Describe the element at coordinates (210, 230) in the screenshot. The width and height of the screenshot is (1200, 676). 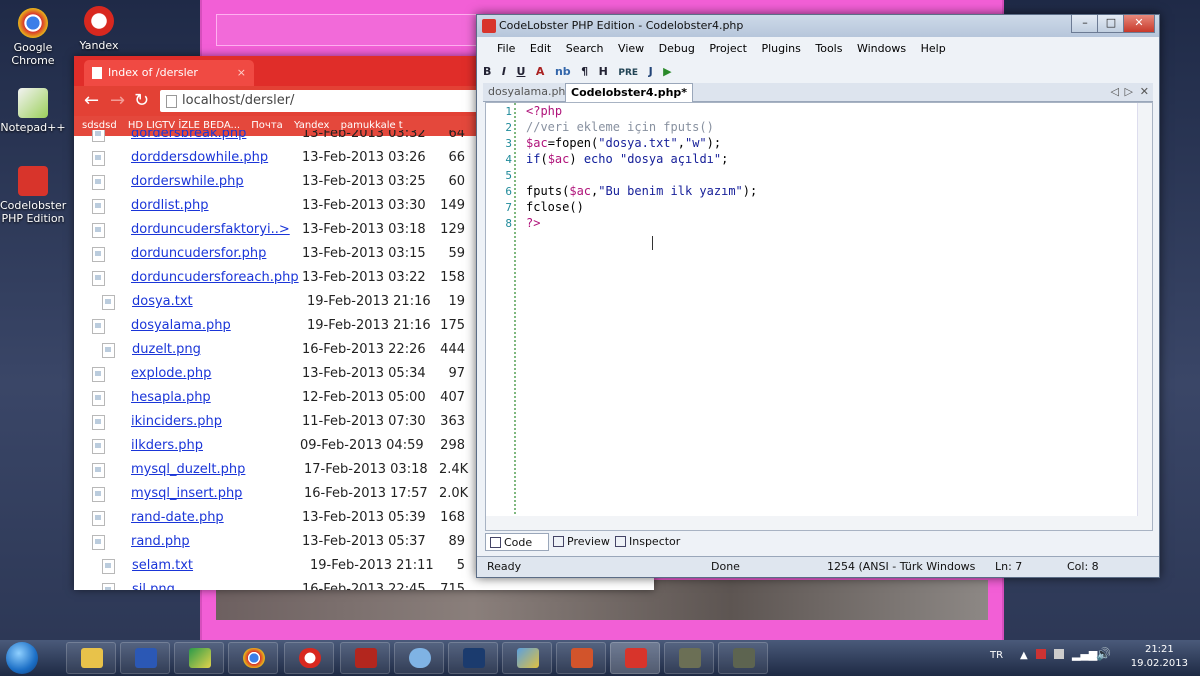
I see `file-link: dorduncudersfaktoryi..>` at that location.